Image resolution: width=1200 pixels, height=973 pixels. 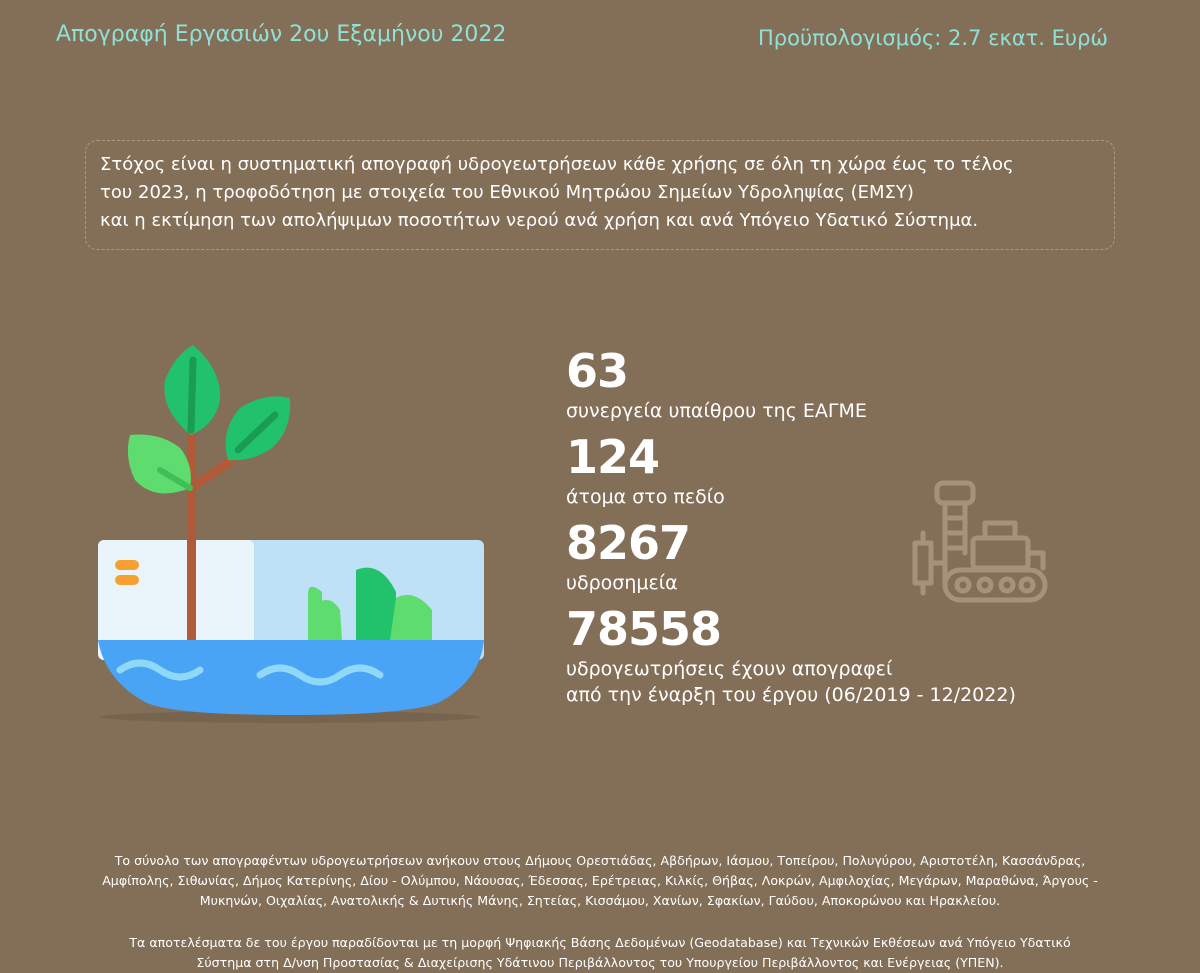 I want to click on stat-value: 124, so click(x=613, y=457).